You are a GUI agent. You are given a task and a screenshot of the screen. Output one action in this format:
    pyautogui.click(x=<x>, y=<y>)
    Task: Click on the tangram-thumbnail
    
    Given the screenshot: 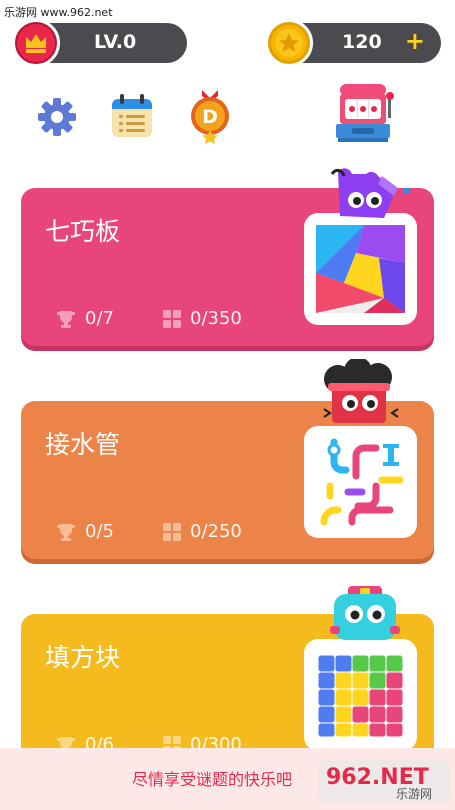 What is the action you would take?
    pyautogui.click(x=360, y=269)
    